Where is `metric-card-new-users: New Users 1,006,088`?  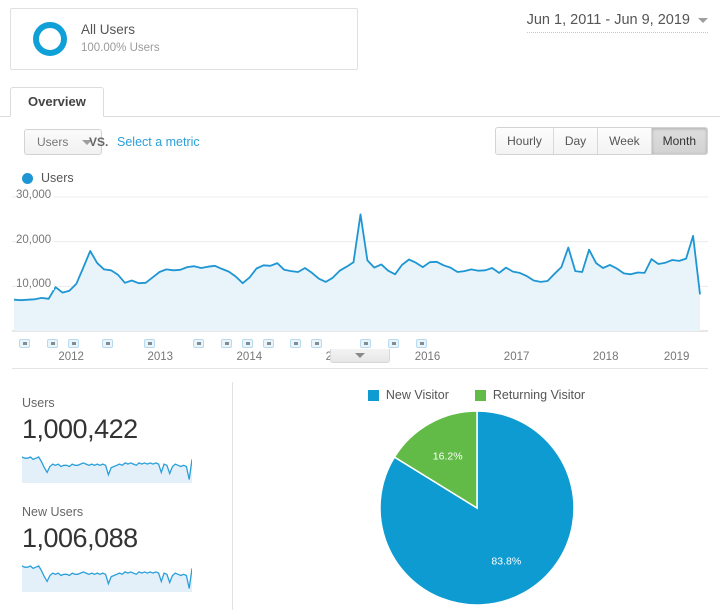 metric-card-new-users: New Users 1,006,088 is located at coordinates (116, 545).